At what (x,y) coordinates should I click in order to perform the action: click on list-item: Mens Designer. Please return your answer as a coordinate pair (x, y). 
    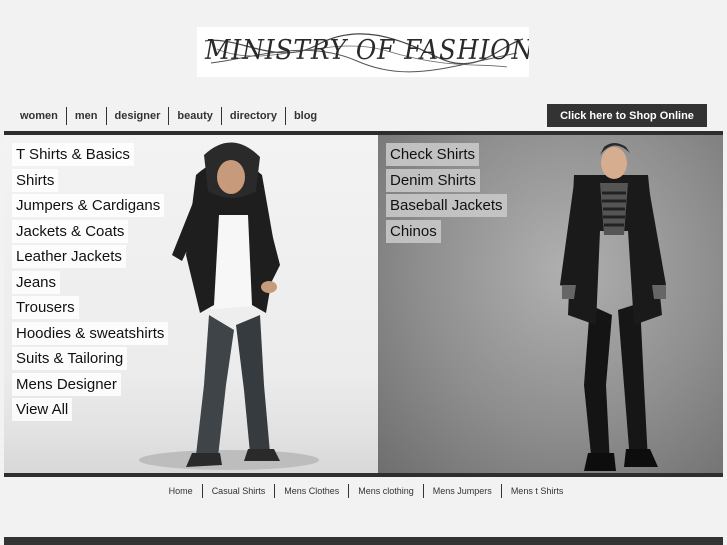
    Looking at the image, I should click on (90, 385).